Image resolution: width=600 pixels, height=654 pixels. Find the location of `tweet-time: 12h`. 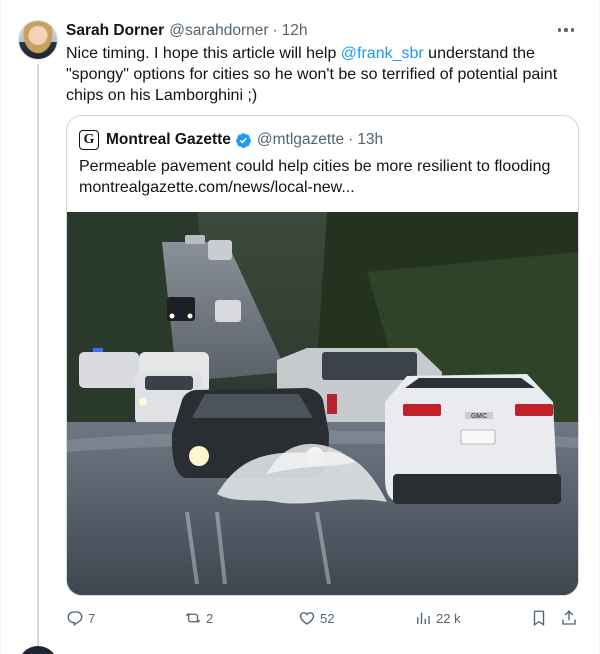

tweet-time: 12h is located at coordinates (295, 31).